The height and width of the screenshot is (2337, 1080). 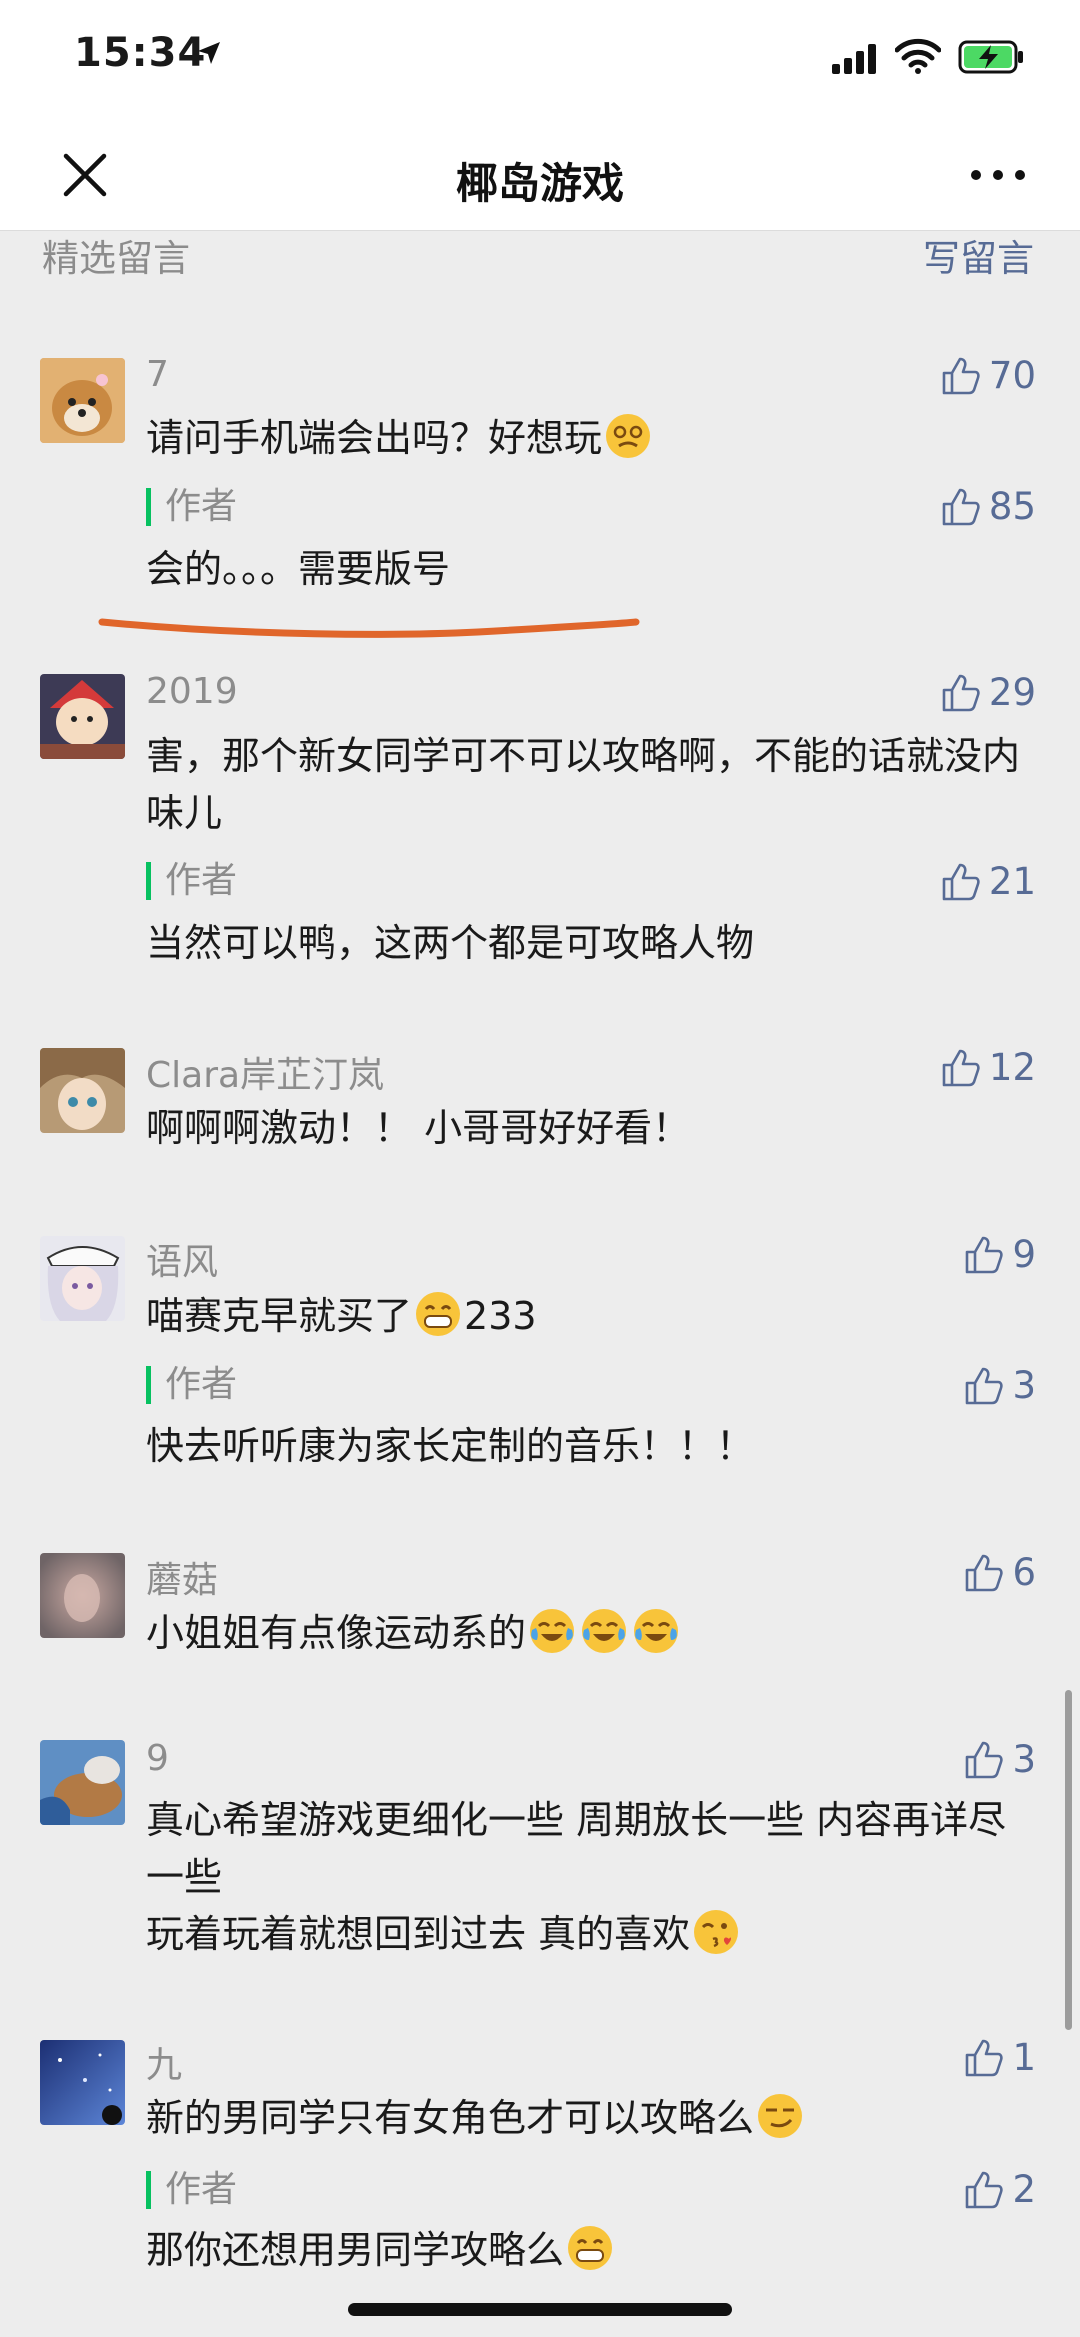 I want to click on like-count: 1, so click(x=1024, y=2057).